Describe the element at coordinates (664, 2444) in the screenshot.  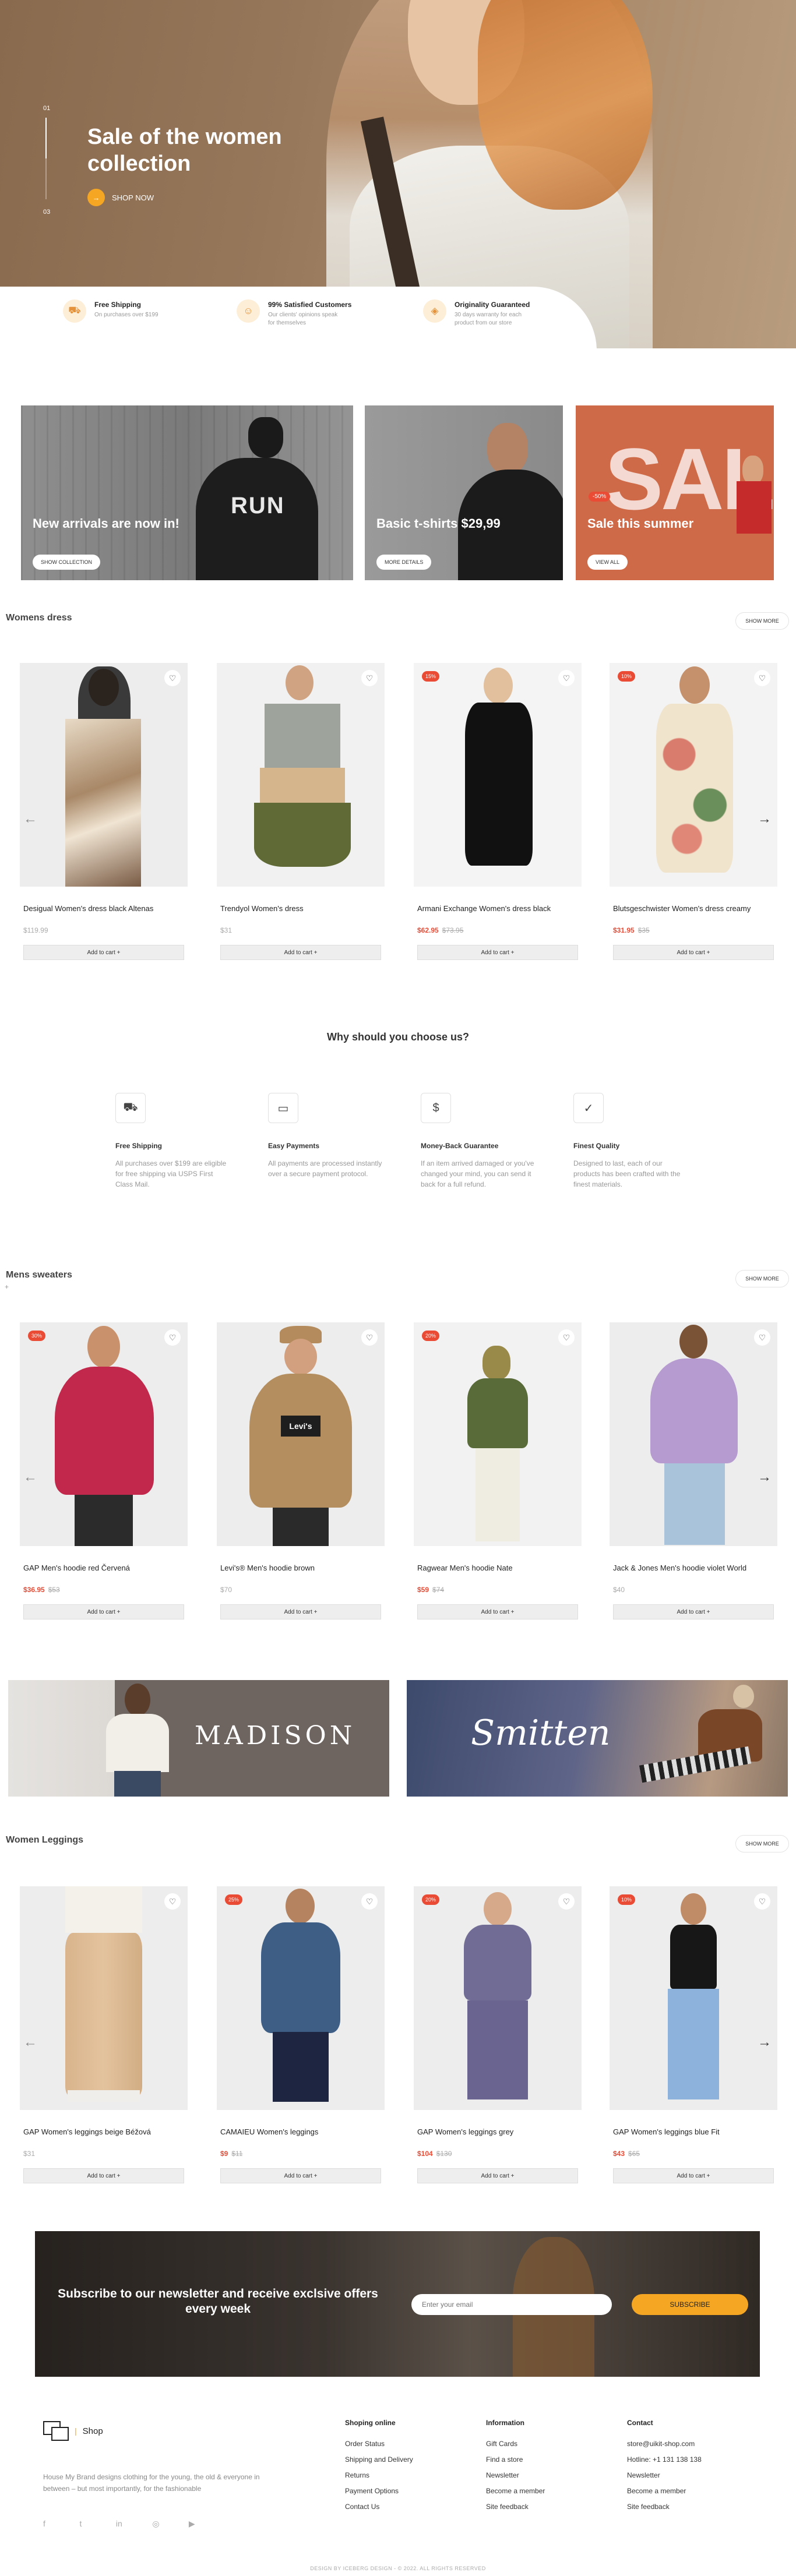
I see `footer-link: store@uikit-shop.com` at that location.